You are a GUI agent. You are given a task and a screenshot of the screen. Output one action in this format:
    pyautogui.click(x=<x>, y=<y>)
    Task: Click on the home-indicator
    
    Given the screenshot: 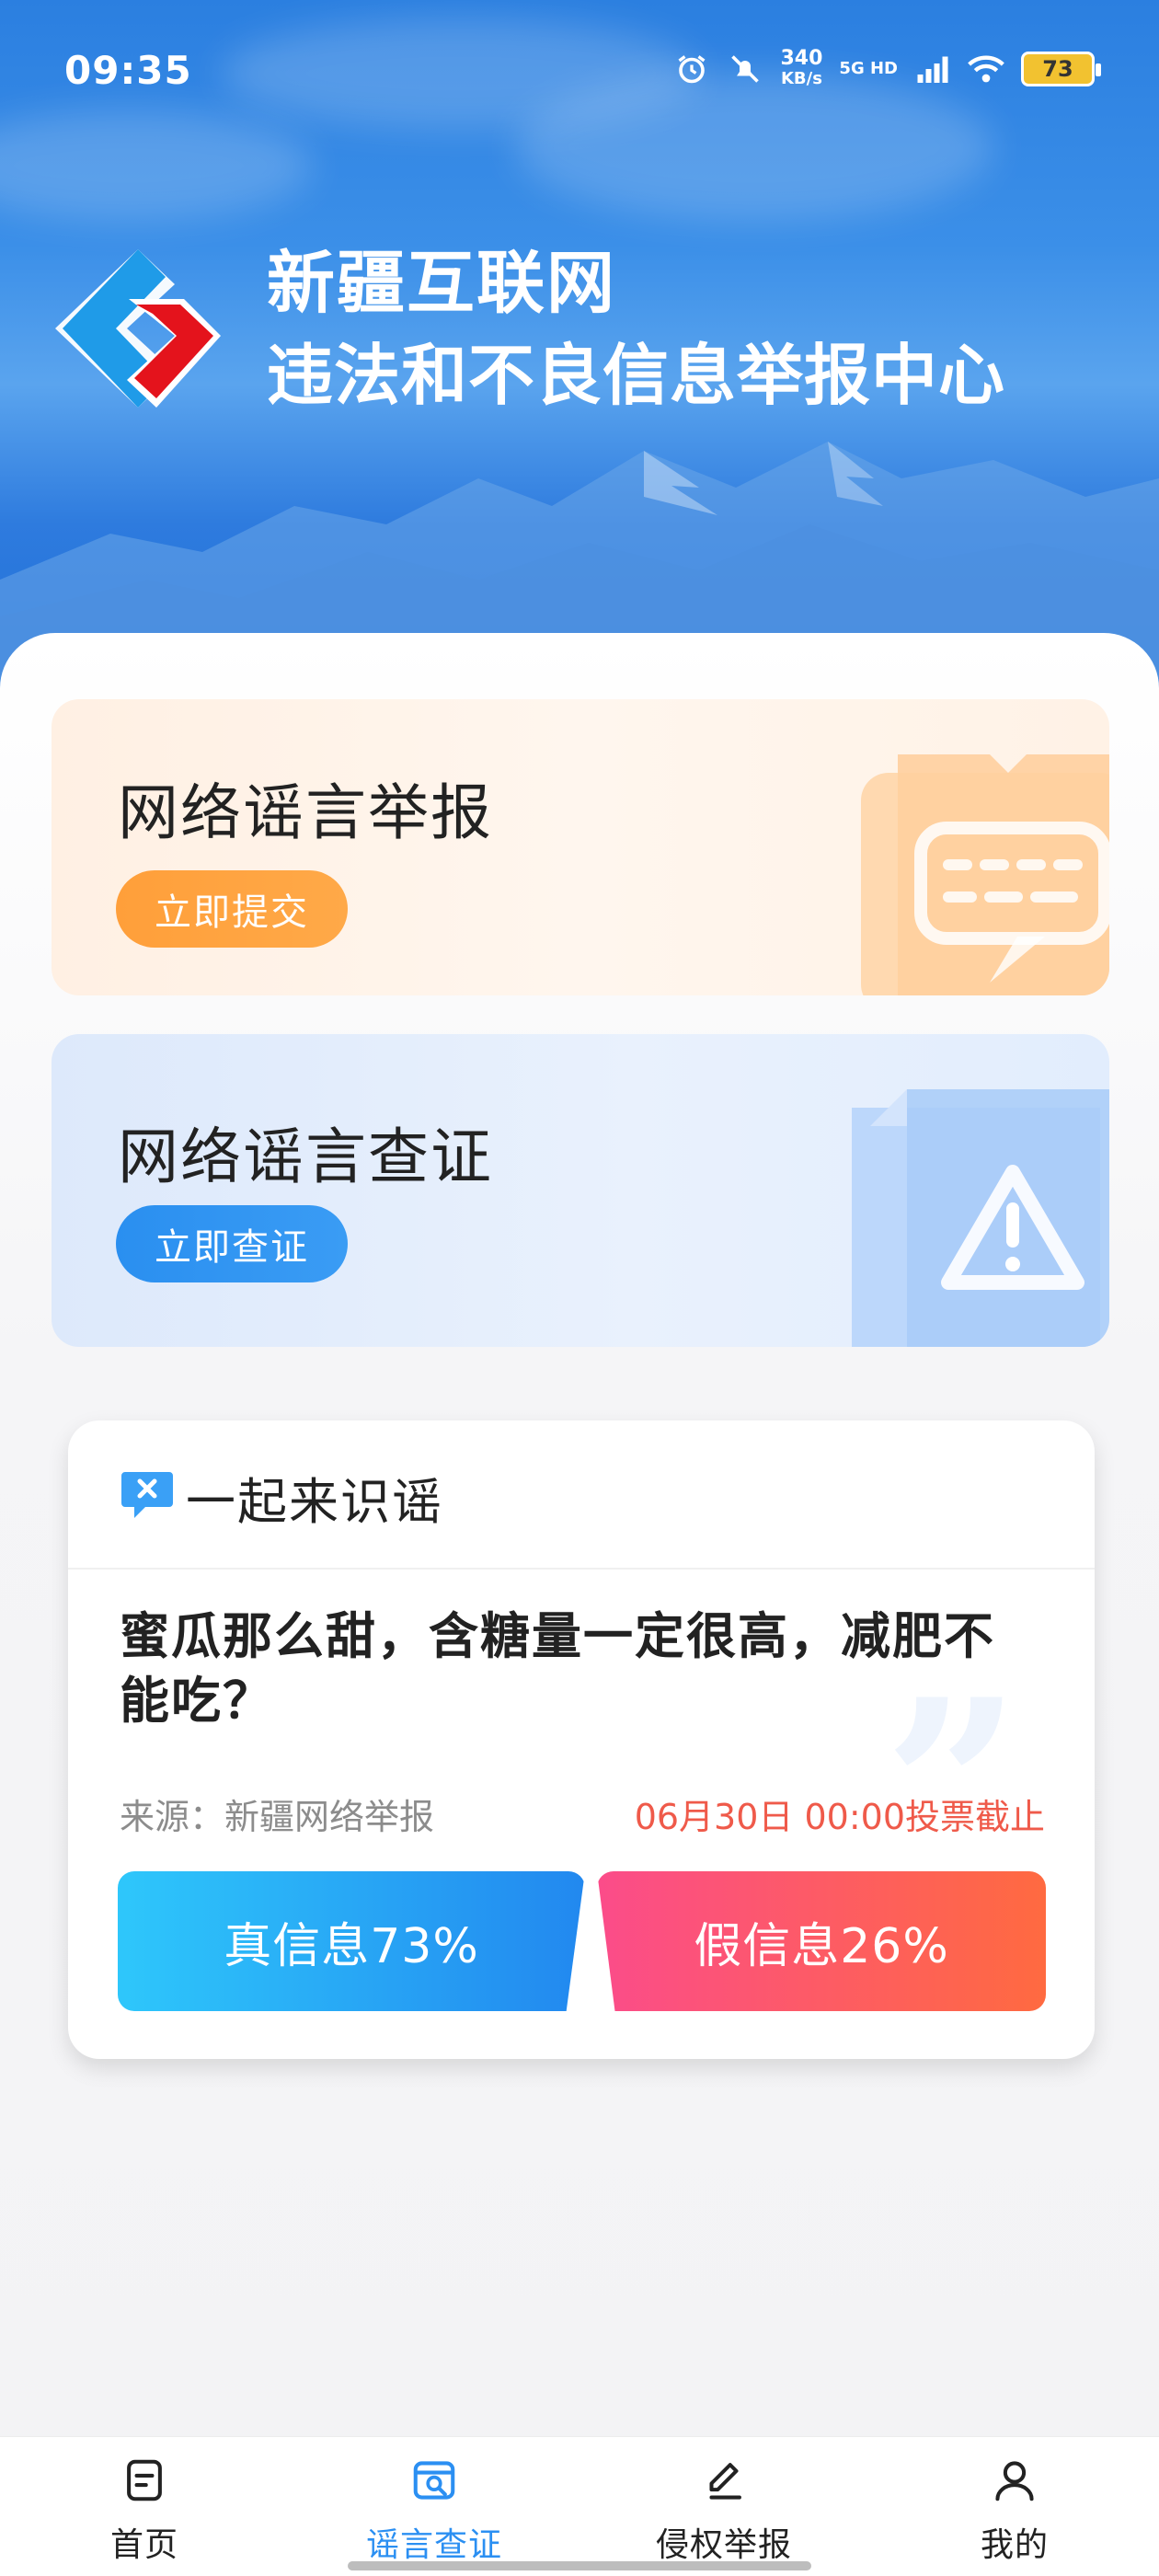 What is the action you would take?
    pyautogui.click(x=579, y=2565)
    